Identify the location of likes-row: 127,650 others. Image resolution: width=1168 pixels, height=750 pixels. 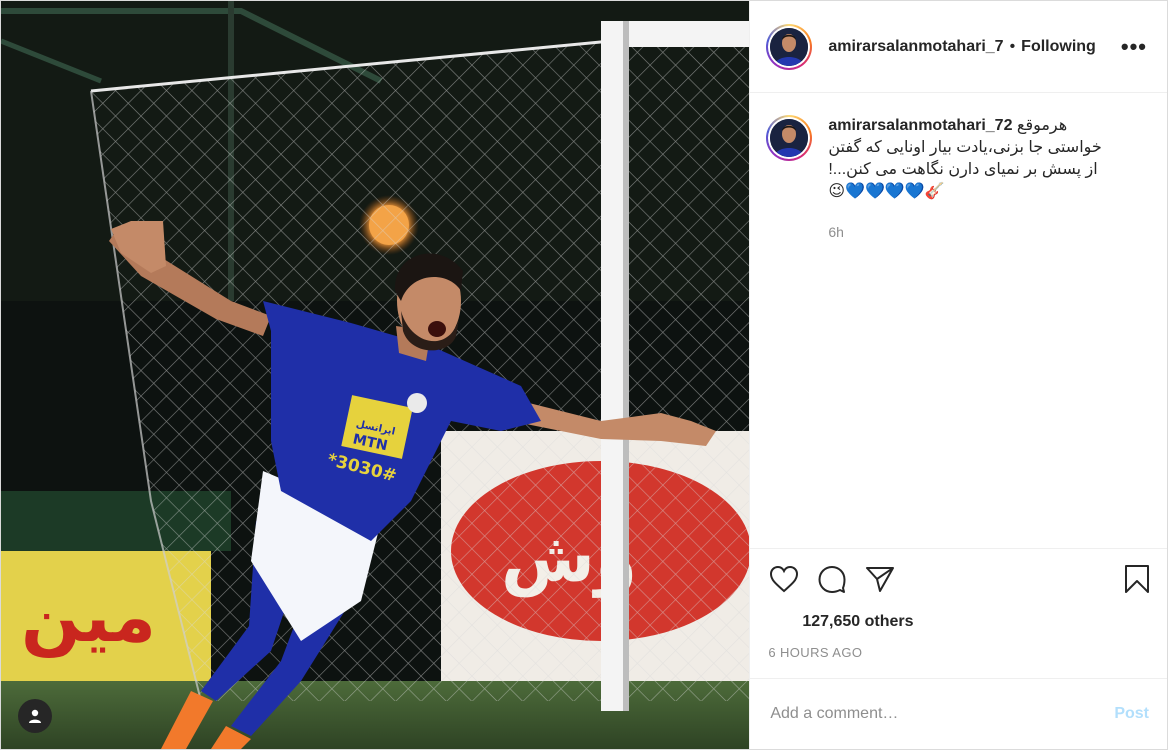
(958, 622).